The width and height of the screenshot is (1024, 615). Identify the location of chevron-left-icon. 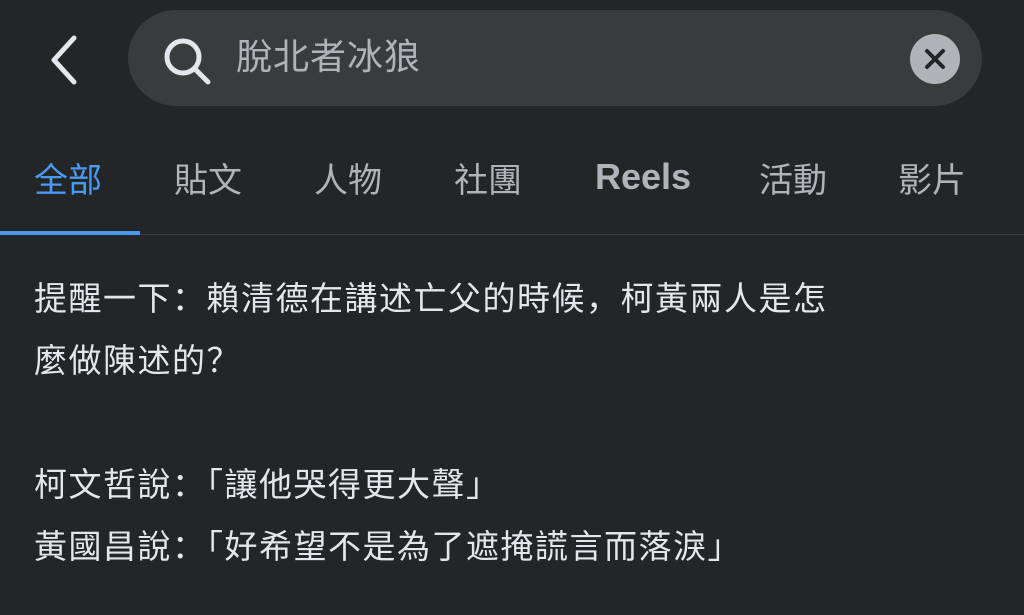
(64, 60).